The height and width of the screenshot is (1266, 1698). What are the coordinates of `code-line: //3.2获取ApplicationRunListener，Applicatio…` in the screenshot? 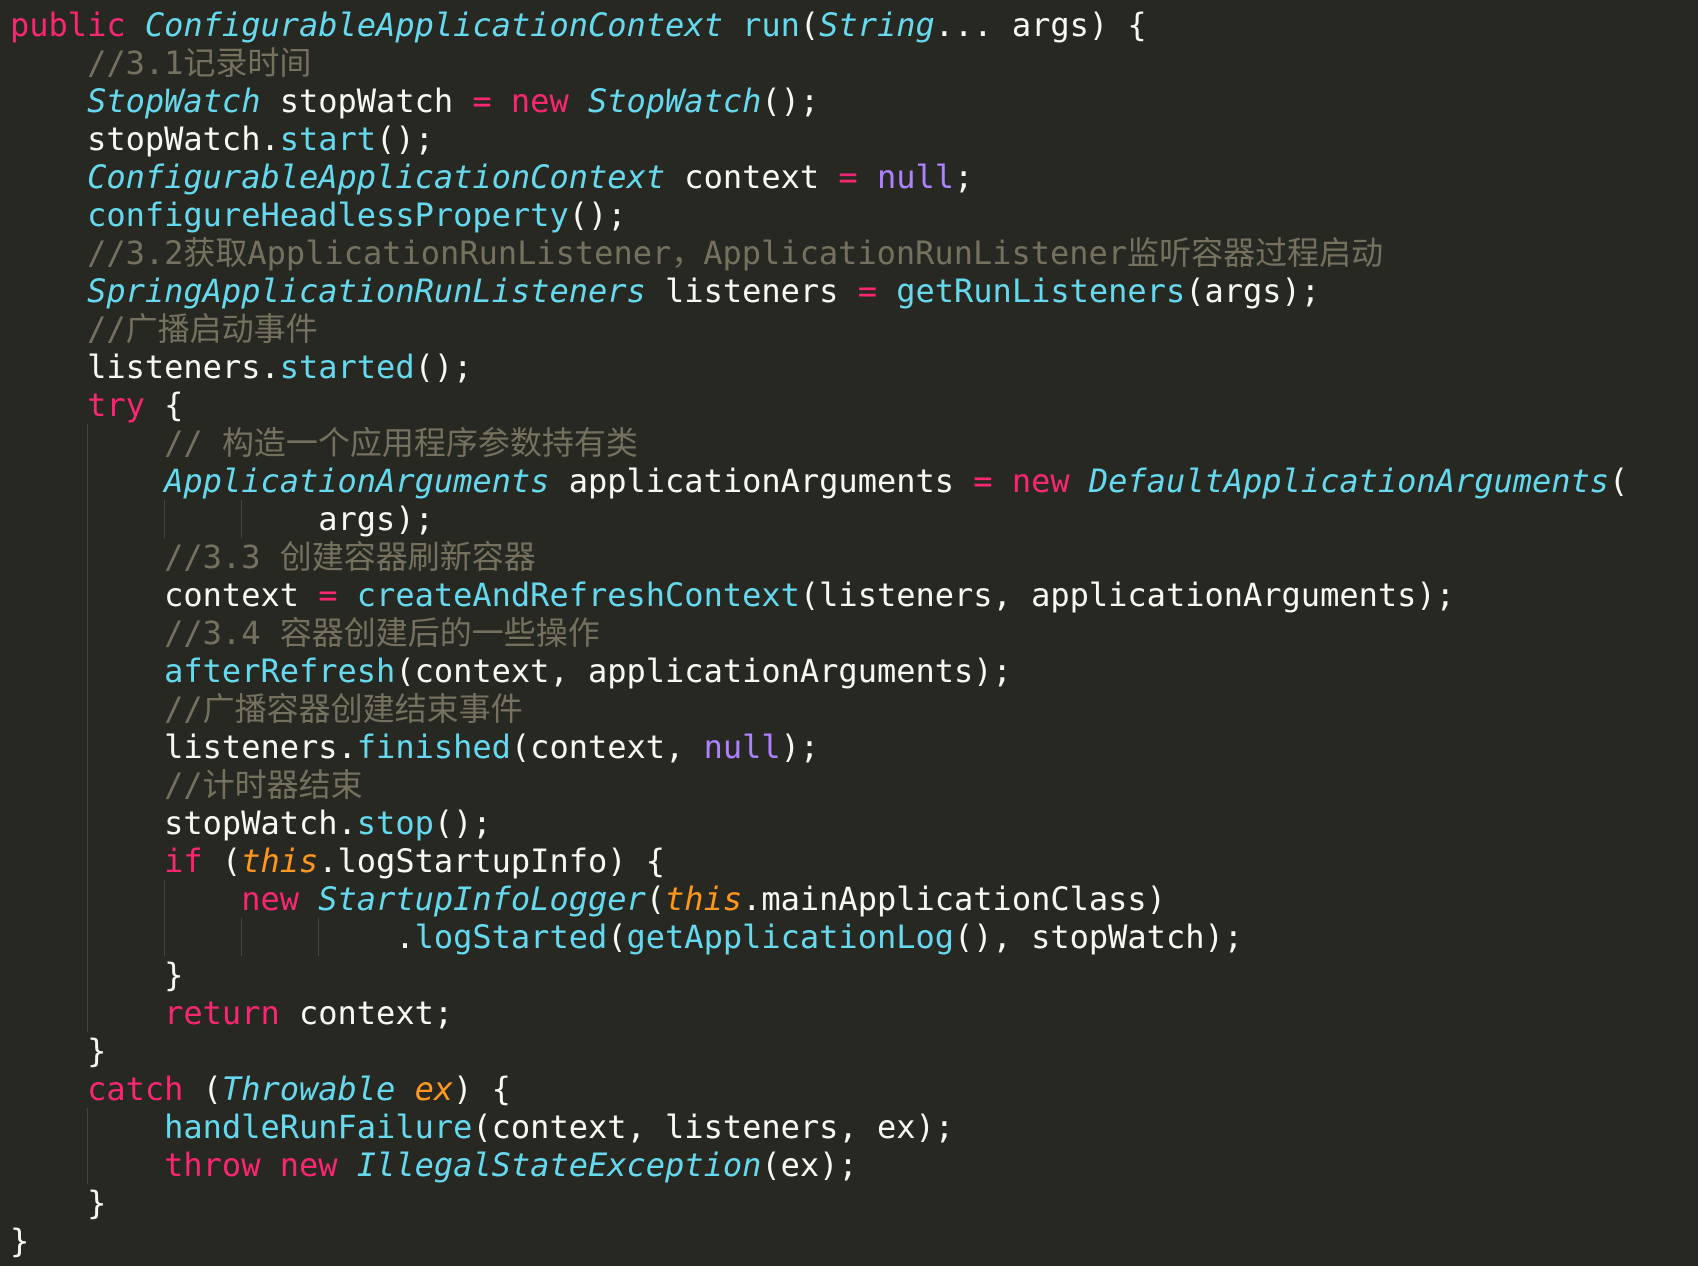 It's located at (854, 253).